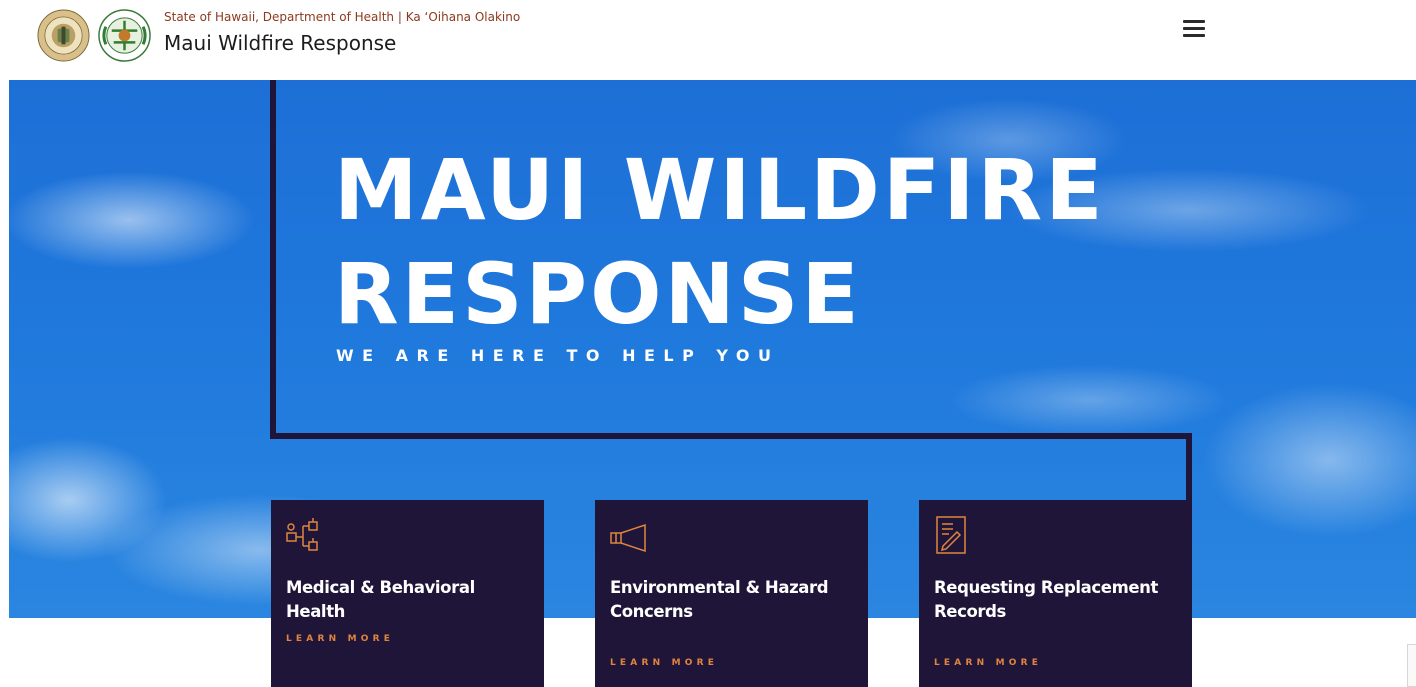  I want to click on card-title: Medical & Behavioral Health, so click(380, 599).